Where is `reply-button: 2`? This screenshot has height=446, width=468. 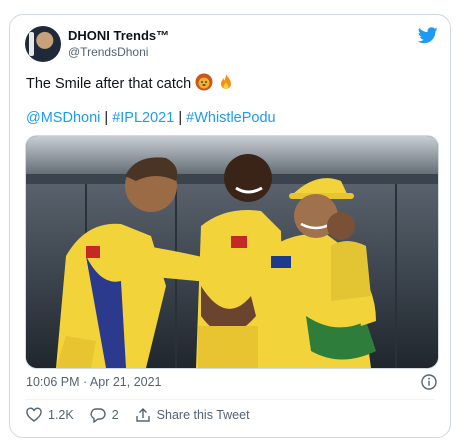 reply-button: 2 is located at coordinates (104, 415).